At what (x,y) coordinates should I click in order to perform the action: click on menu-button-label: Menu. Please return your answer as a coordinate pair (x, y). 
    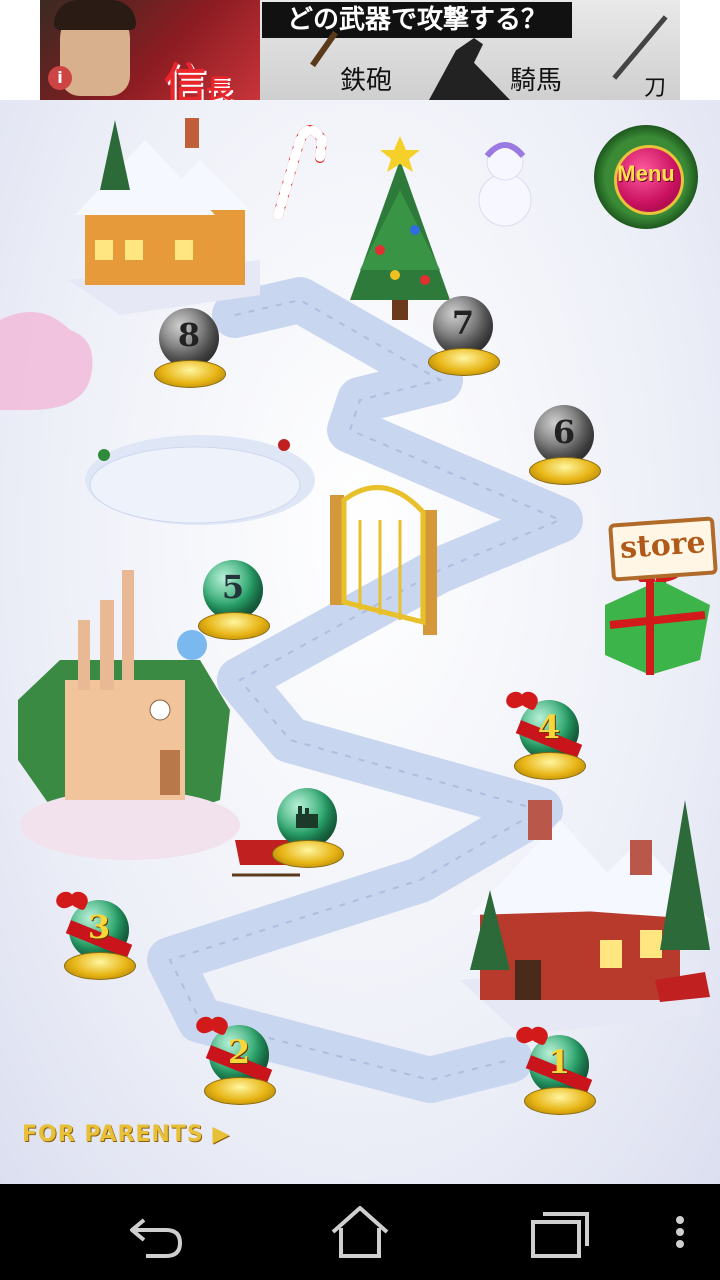
    Looking at the image, I should click on (646, 173).